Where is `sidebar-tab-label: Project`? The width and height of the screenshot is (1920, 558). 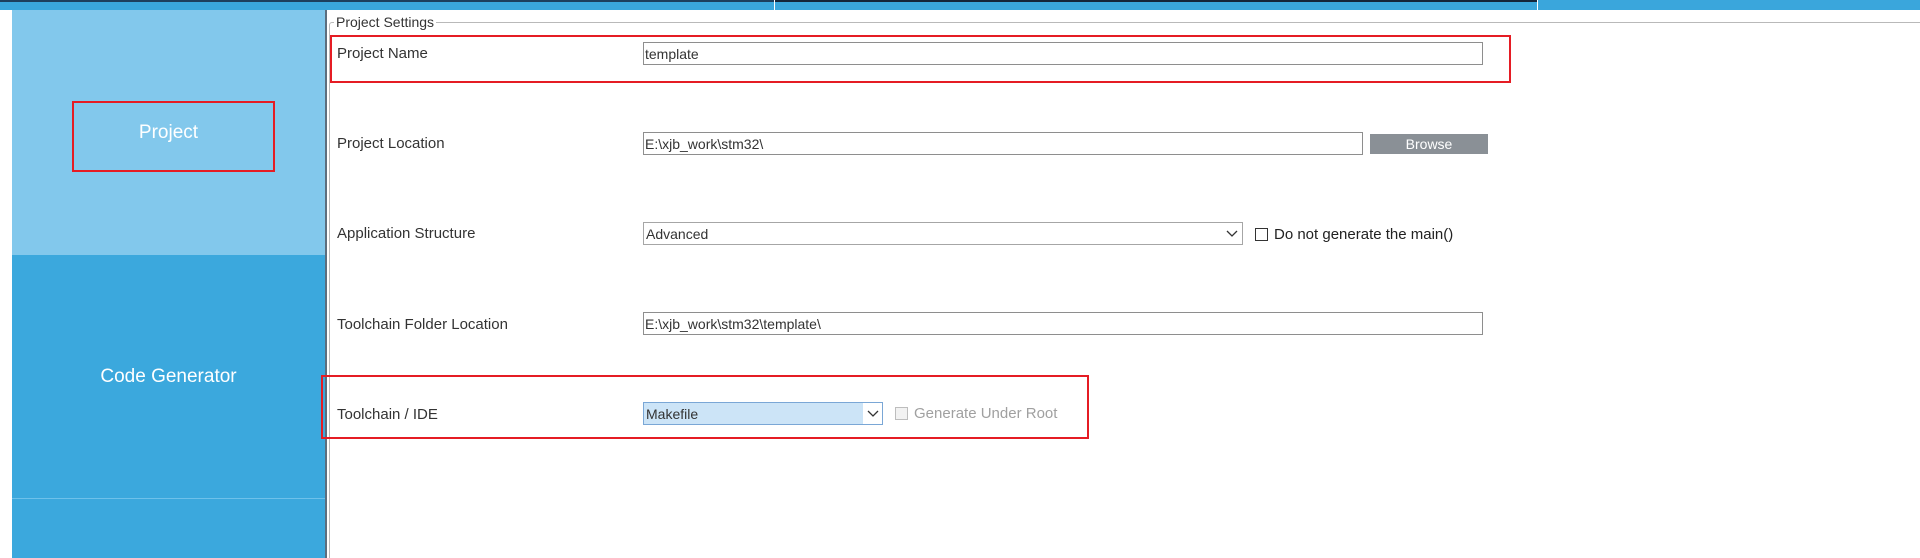 sidebar-tab-label: Project is located at coordinates (168, 132).